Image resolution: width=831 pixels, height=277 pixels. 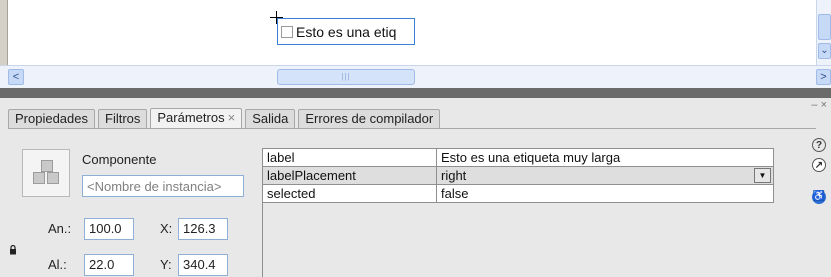 What do you see at coordinates (819, 197) in the screenshot?
I see `accessibility-icon: ♿` at bounding box center [819, 197].